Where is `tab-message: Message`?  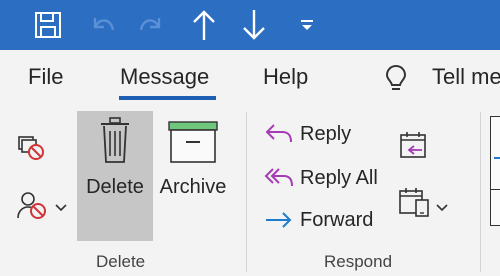
tab-message: Message is located at coordinates (164, 77).